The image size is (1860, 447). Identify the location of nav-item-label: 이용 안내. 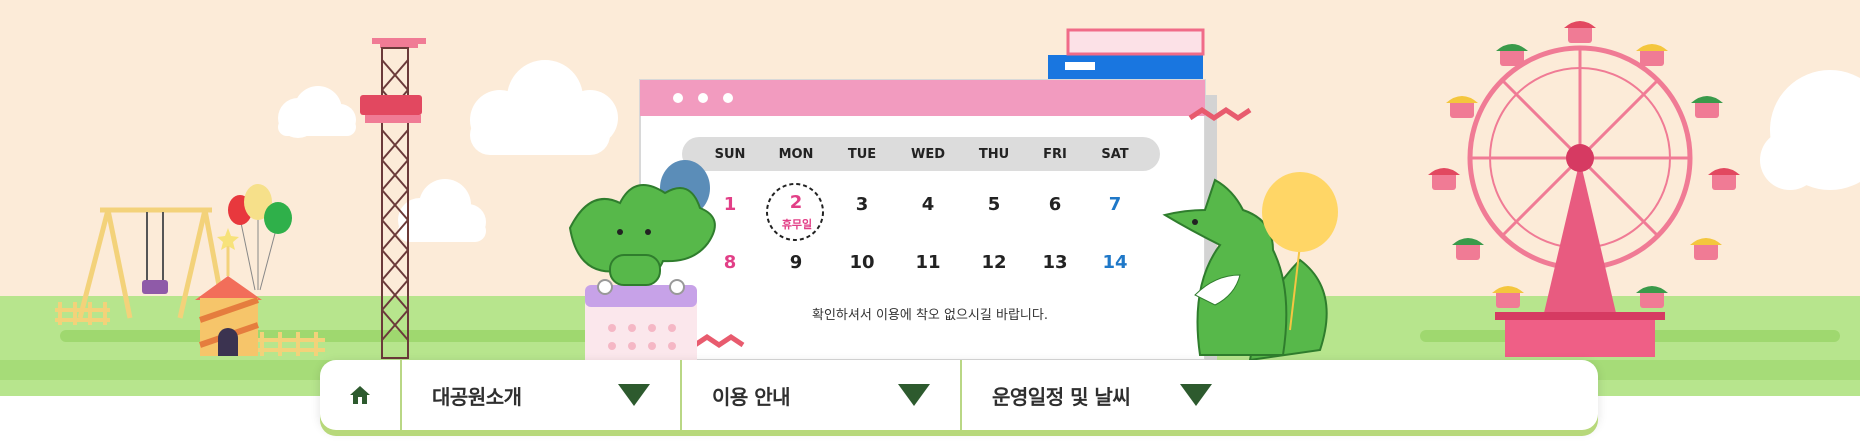
(751, 396).